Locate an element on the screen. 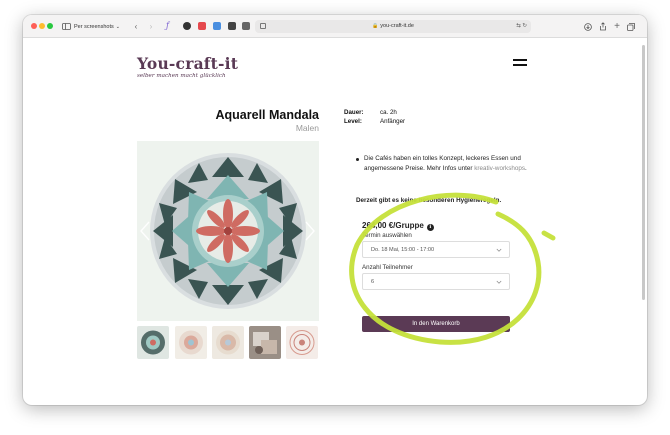  duration-value: ca. 2h is located at coordinates (388, 112).